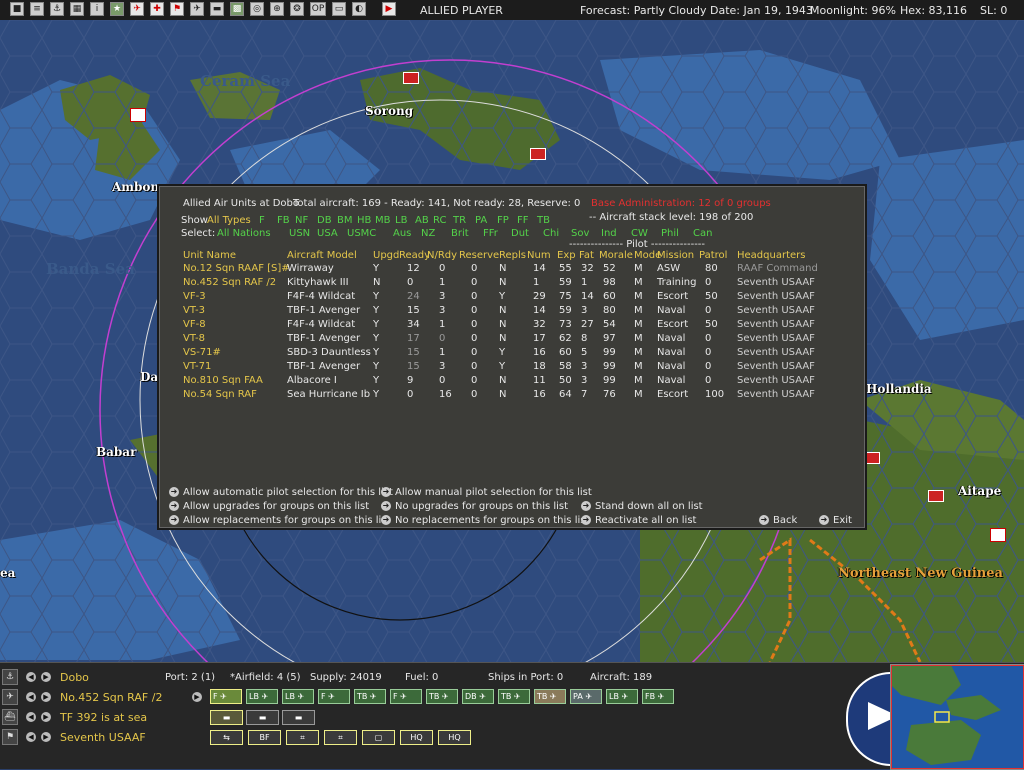 This screenshot has height=770, width=1024. What do you see at coordinates (237, 9) in the screenshot?
I see `map-icon: ▩` at bounding box center [237, 9].